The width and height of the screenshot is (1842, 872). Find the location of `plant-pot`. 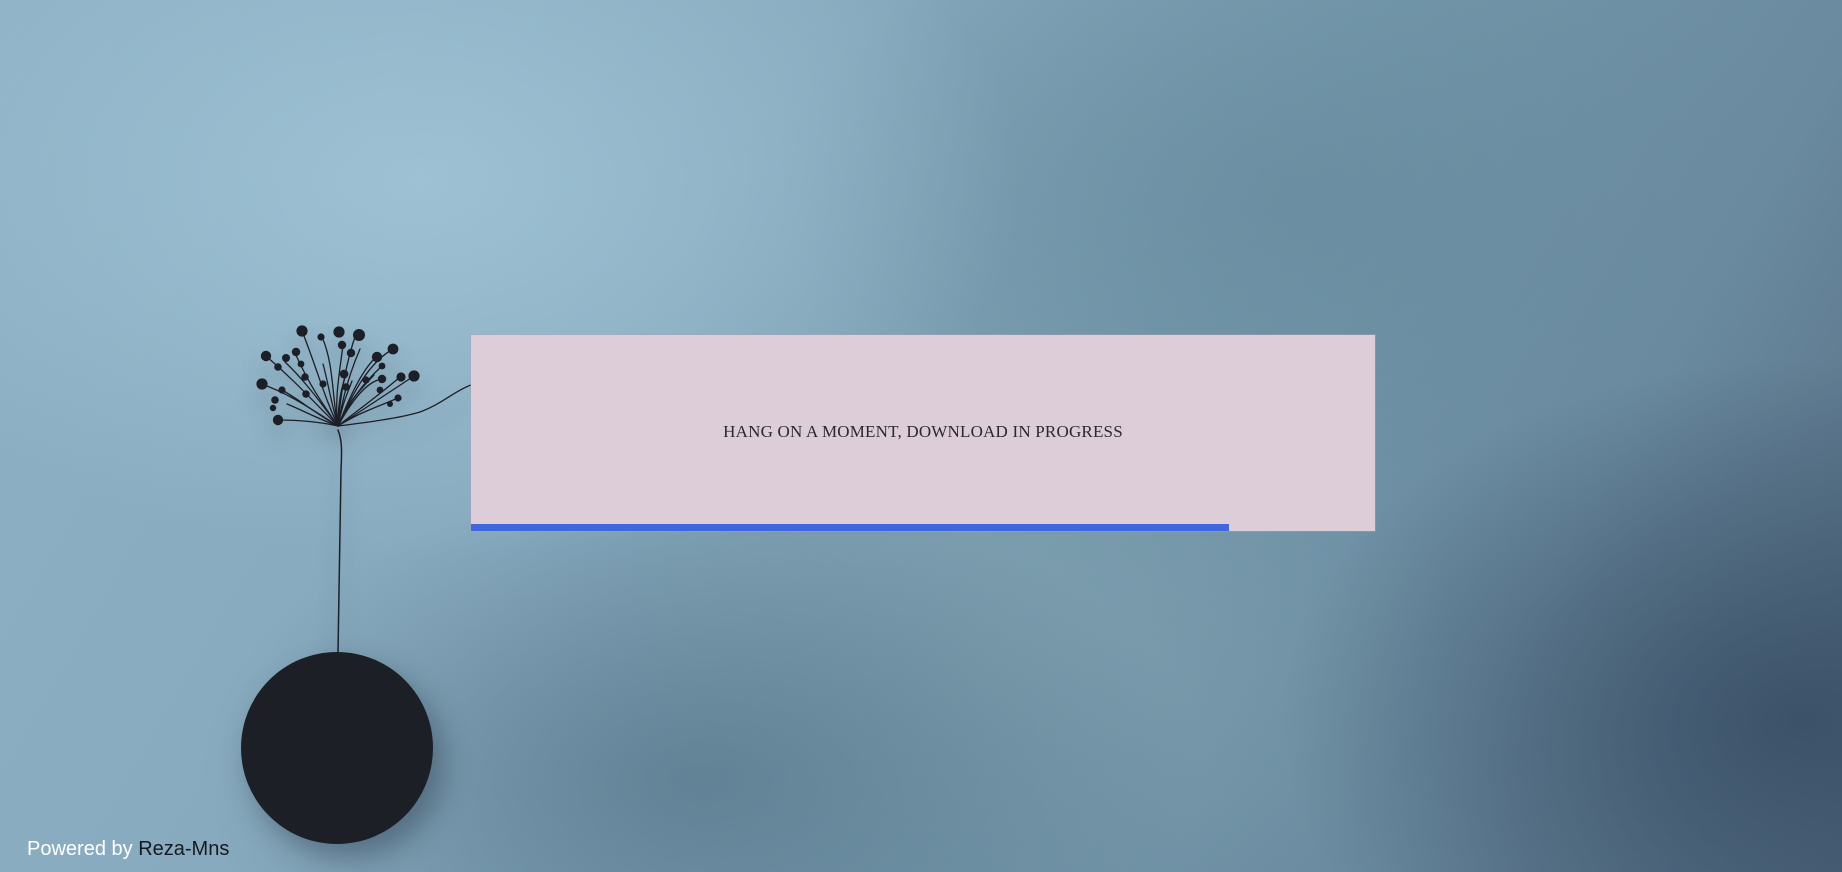

plant-pot is located at coordinates (337, 748).